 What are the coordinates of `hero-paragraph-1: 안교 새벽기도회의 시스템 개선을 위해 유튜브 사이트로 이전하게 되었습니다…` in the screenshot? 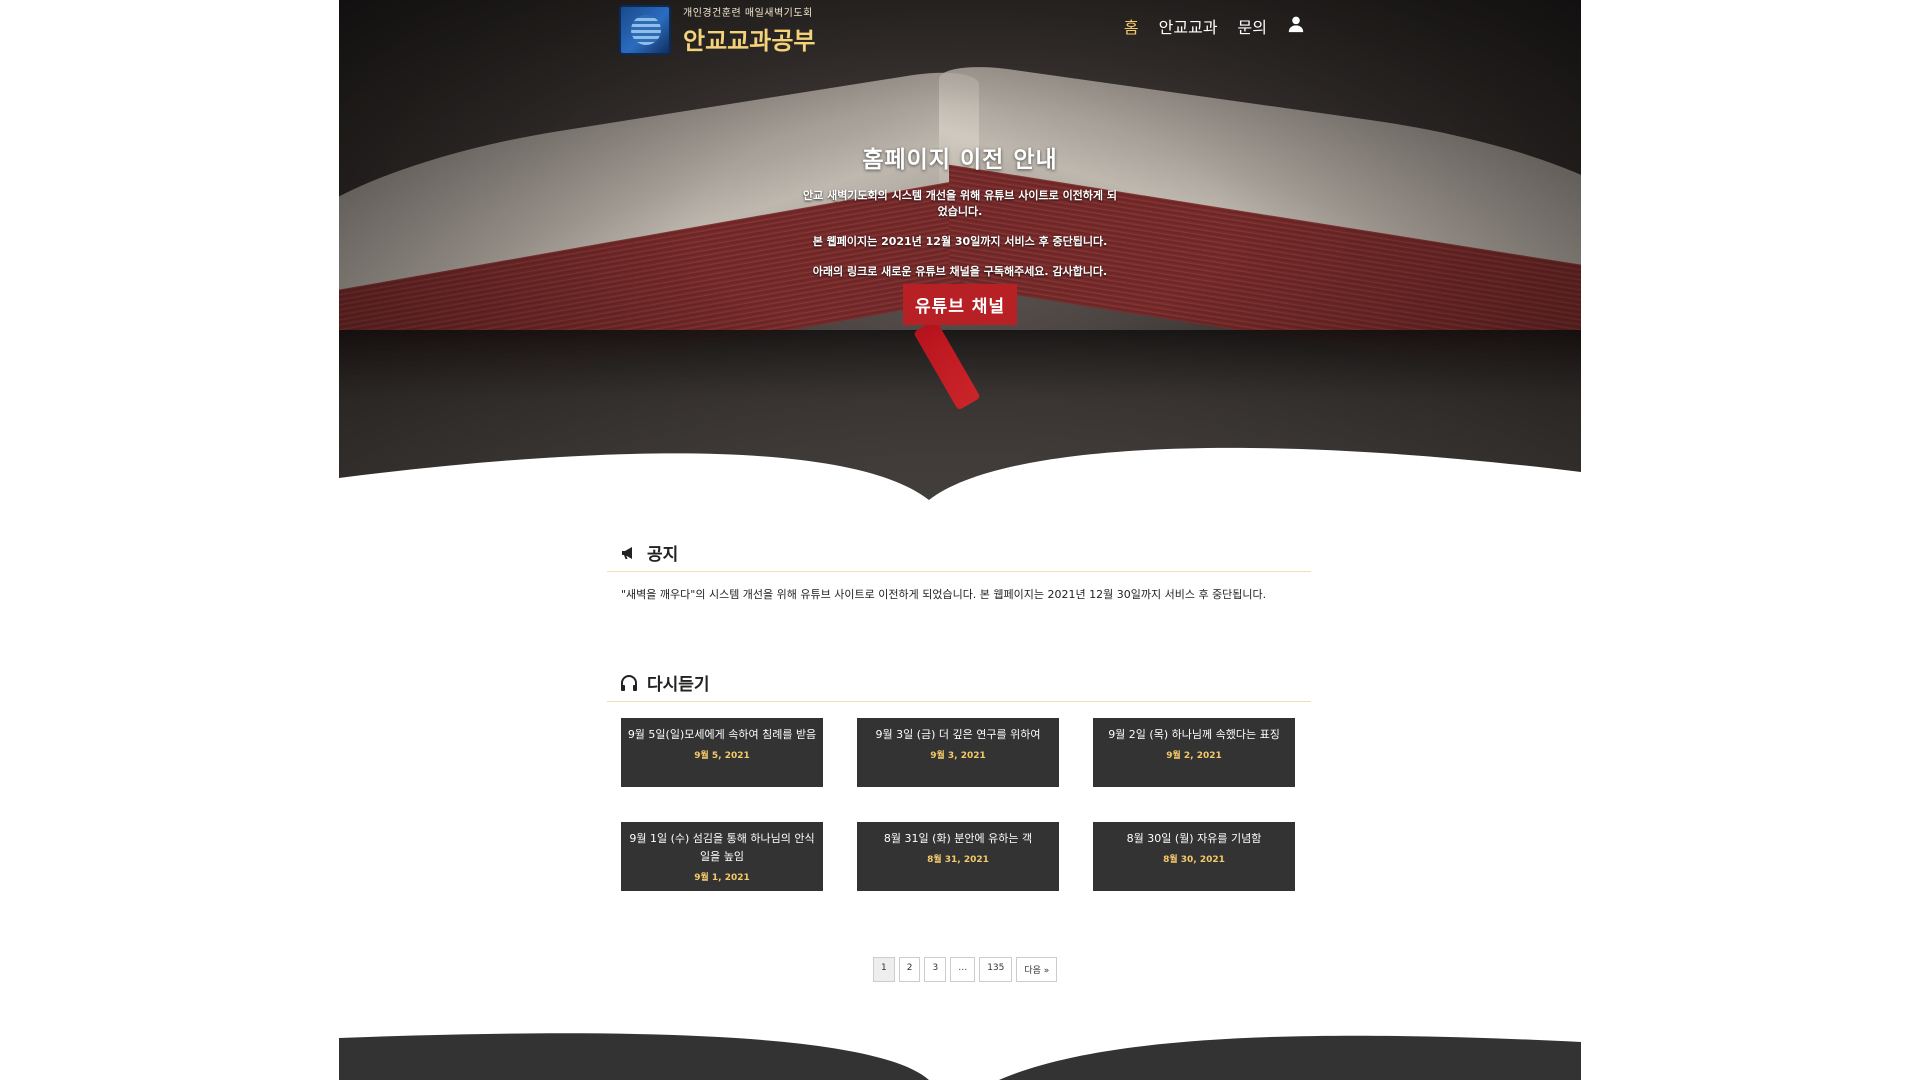 It's located at (960, 203).